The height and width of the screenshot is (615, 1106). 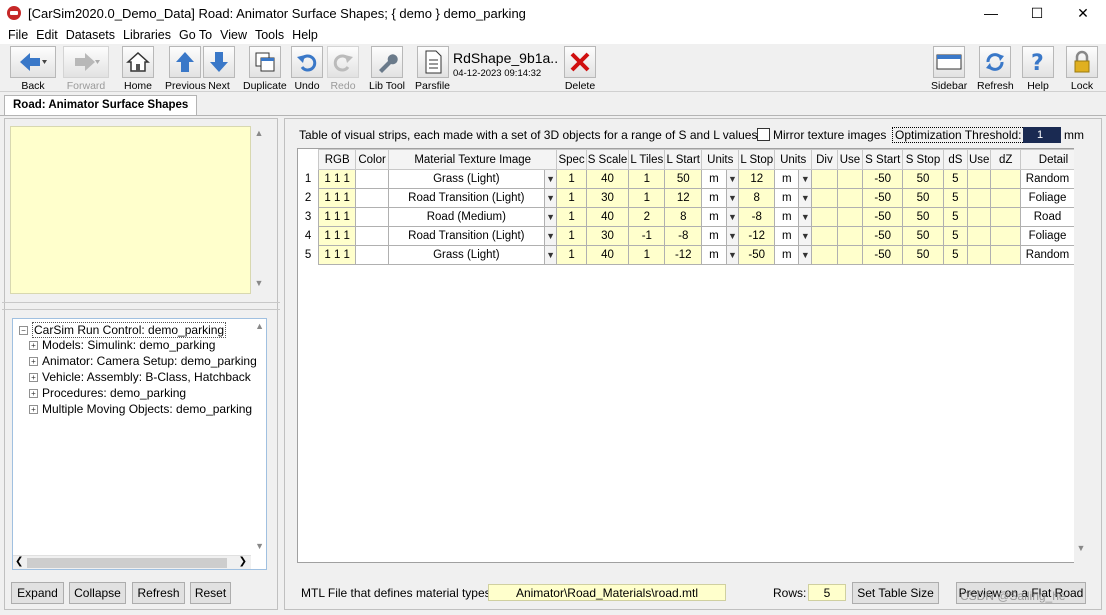 What do you see at coordinates (1047, 217) in the screenshot?
I see `detail-cell: Road` at bounding box center [1047, 217].